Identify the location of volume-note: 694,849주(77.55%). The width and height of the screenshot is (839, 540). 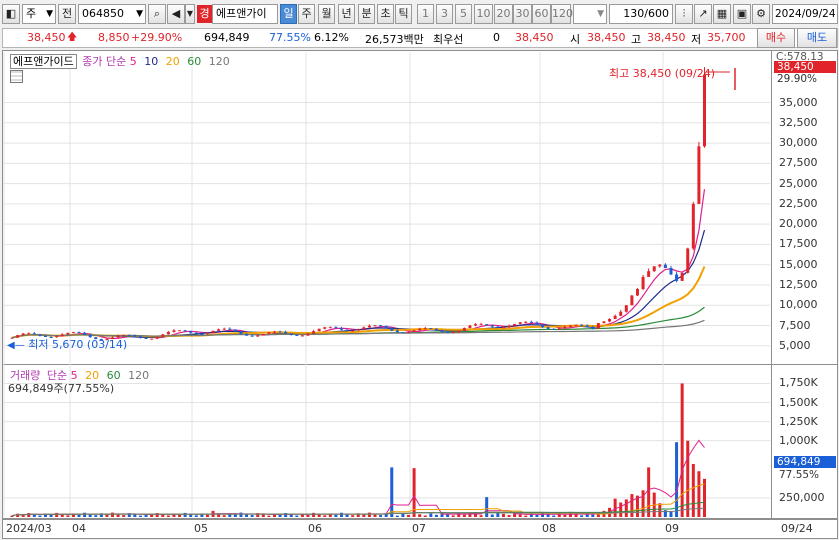
(61, 388).